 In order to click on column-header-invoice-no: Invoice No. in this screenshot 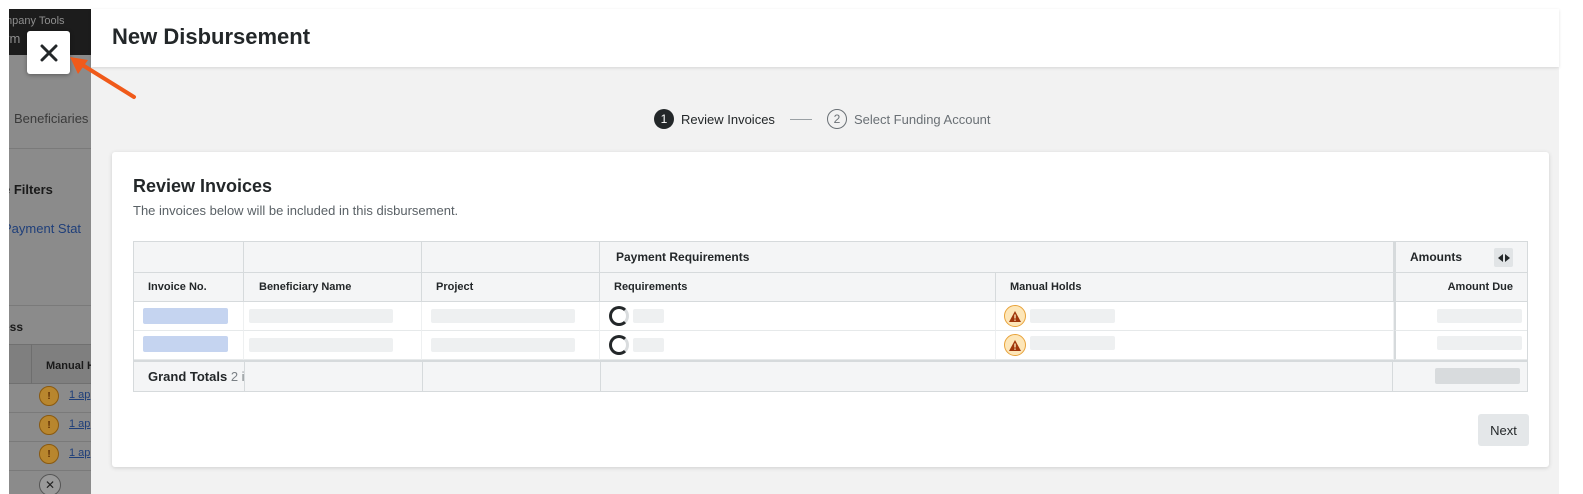, I will do `click(189, 287)`.